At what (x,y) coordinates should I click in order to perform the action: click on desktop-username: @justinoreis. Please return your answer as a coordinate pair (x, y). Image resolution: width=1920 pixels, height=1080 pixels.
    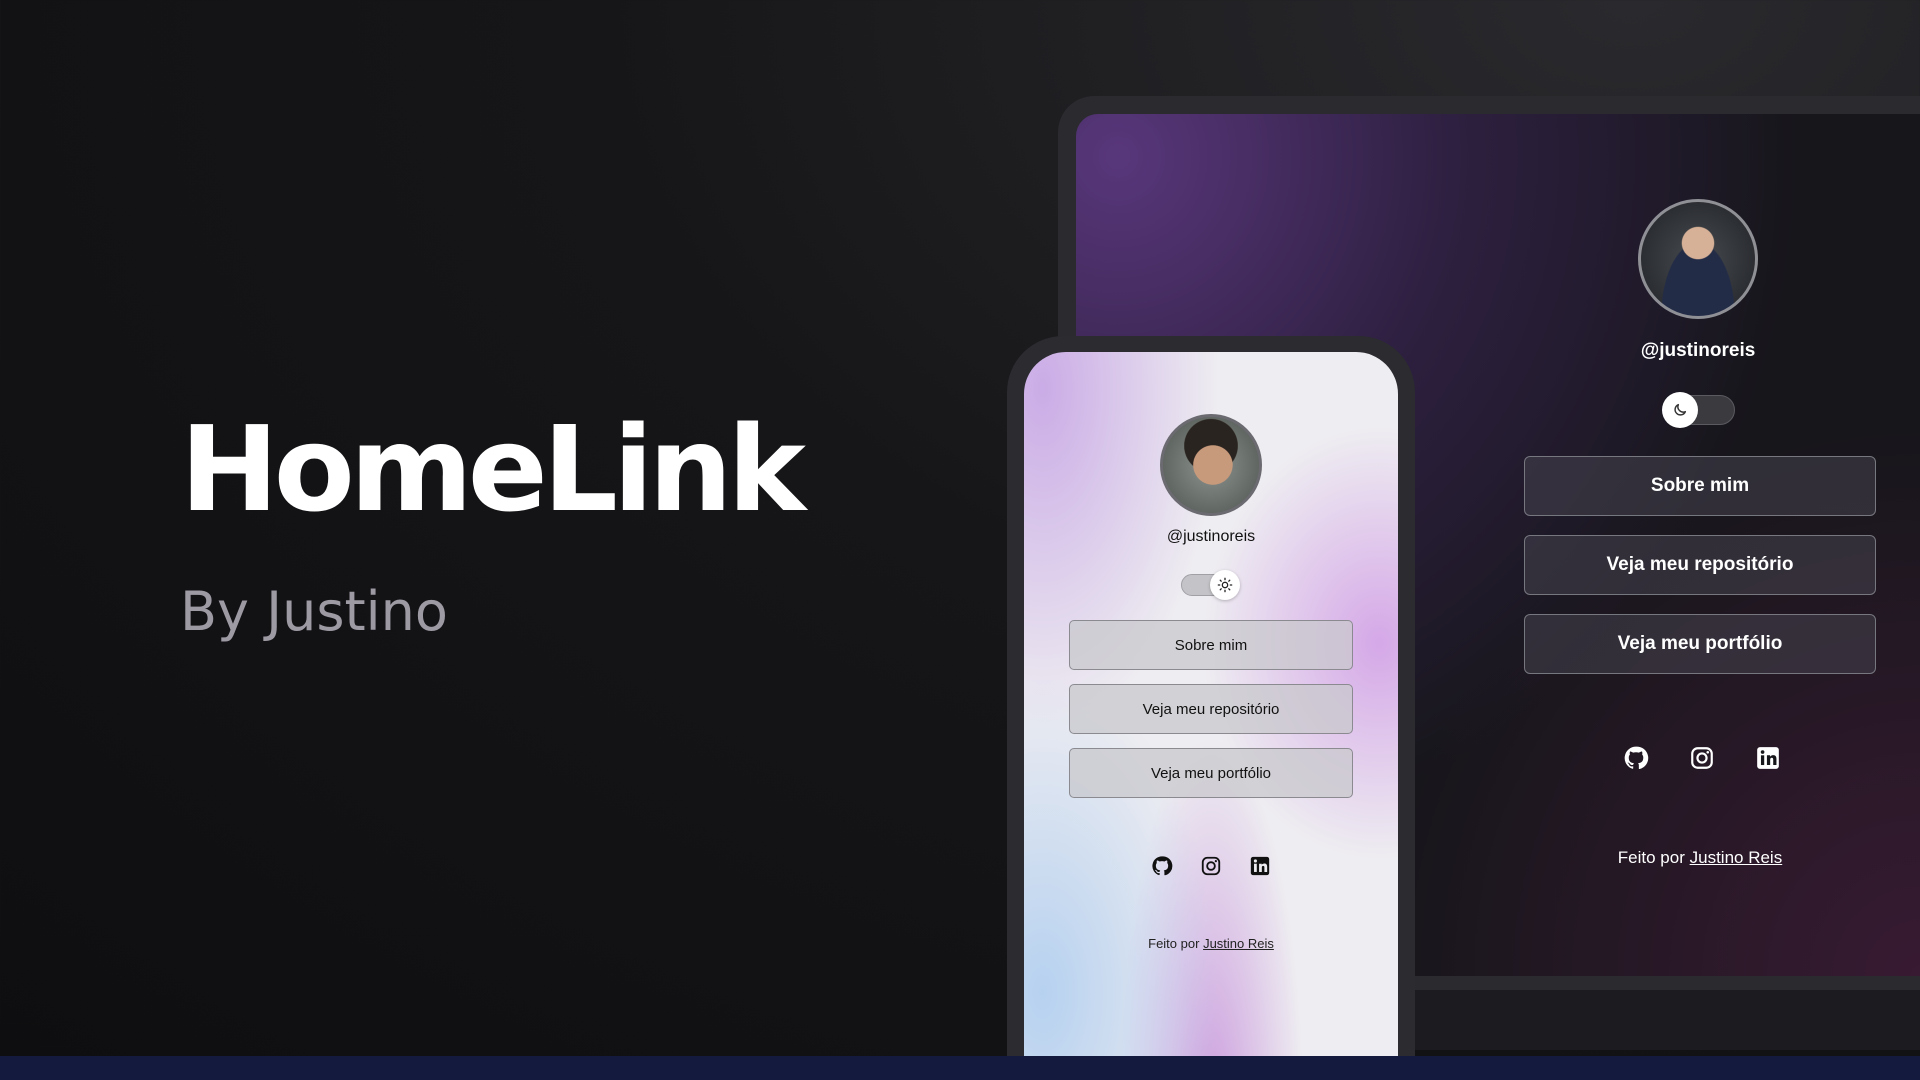
    Looking at the image, I should click on (1698, 350).